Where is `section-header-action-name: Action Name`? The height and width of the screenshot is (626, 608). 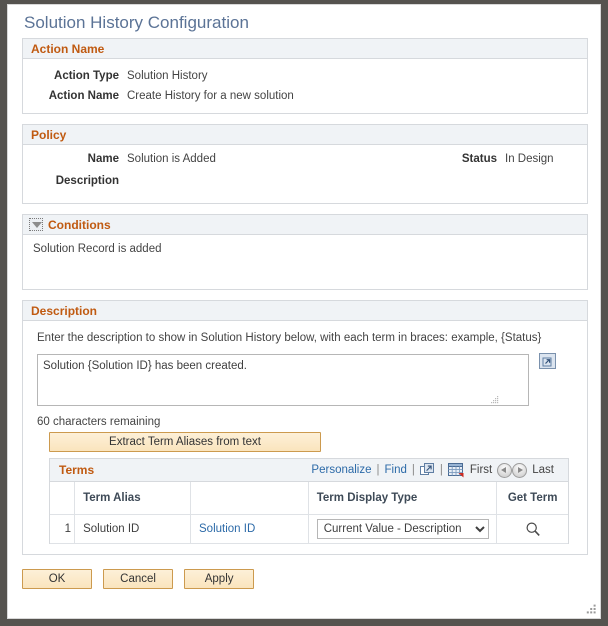 section-header-action-name: Action Name is located at coordinates (305, 48).